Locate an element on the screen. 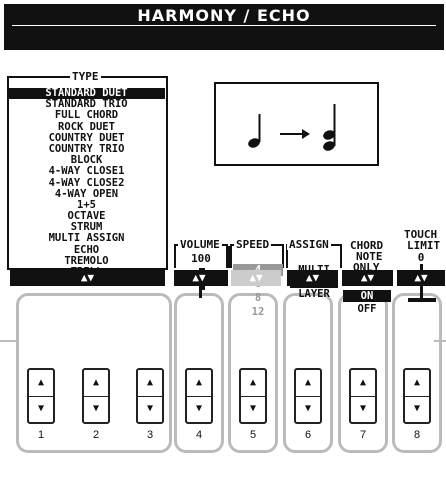  title-underline is located at coordinates (224, 25).